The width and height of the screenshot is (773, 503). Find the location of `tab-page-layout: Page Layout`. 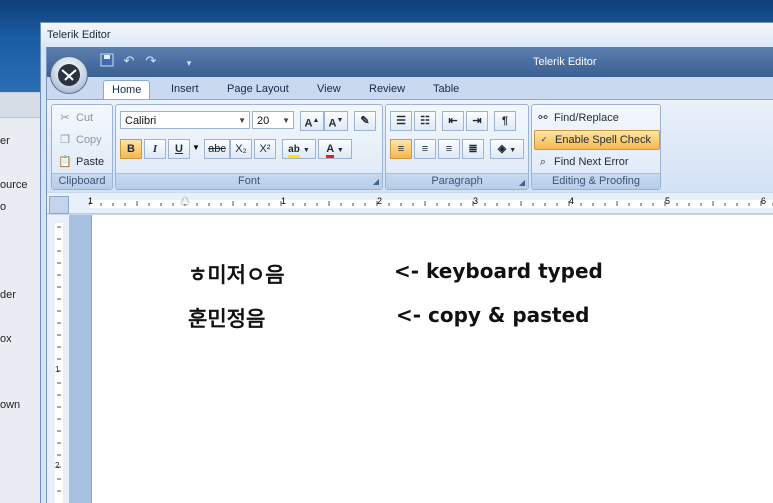

tab-page-layout: Page Layout is located at coordinates (258, 89).